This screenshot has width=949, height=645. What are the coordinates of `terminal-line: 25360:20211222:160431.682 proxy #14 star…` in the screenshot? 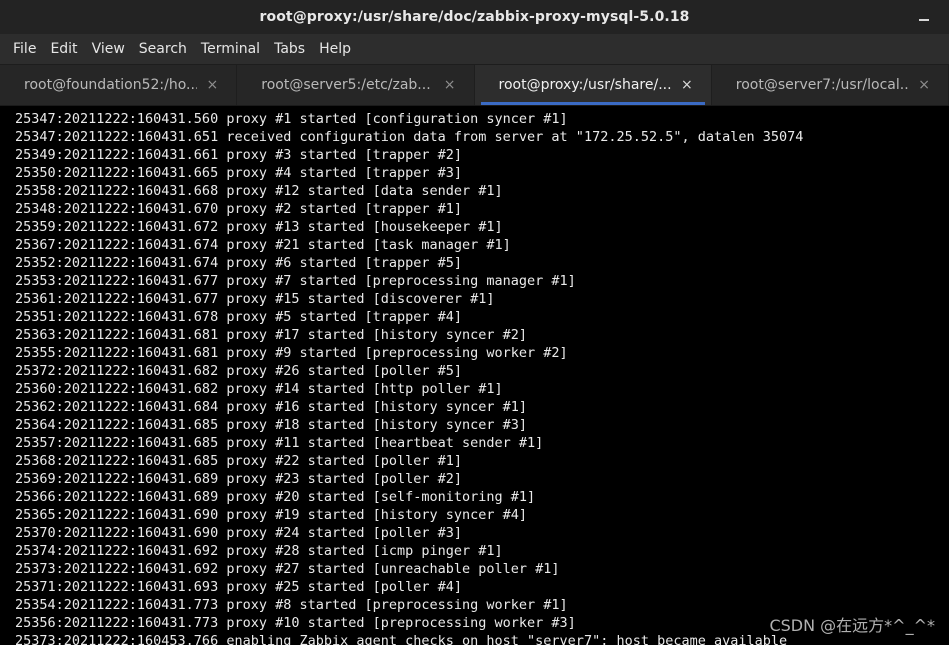 It's located at (259, 389).